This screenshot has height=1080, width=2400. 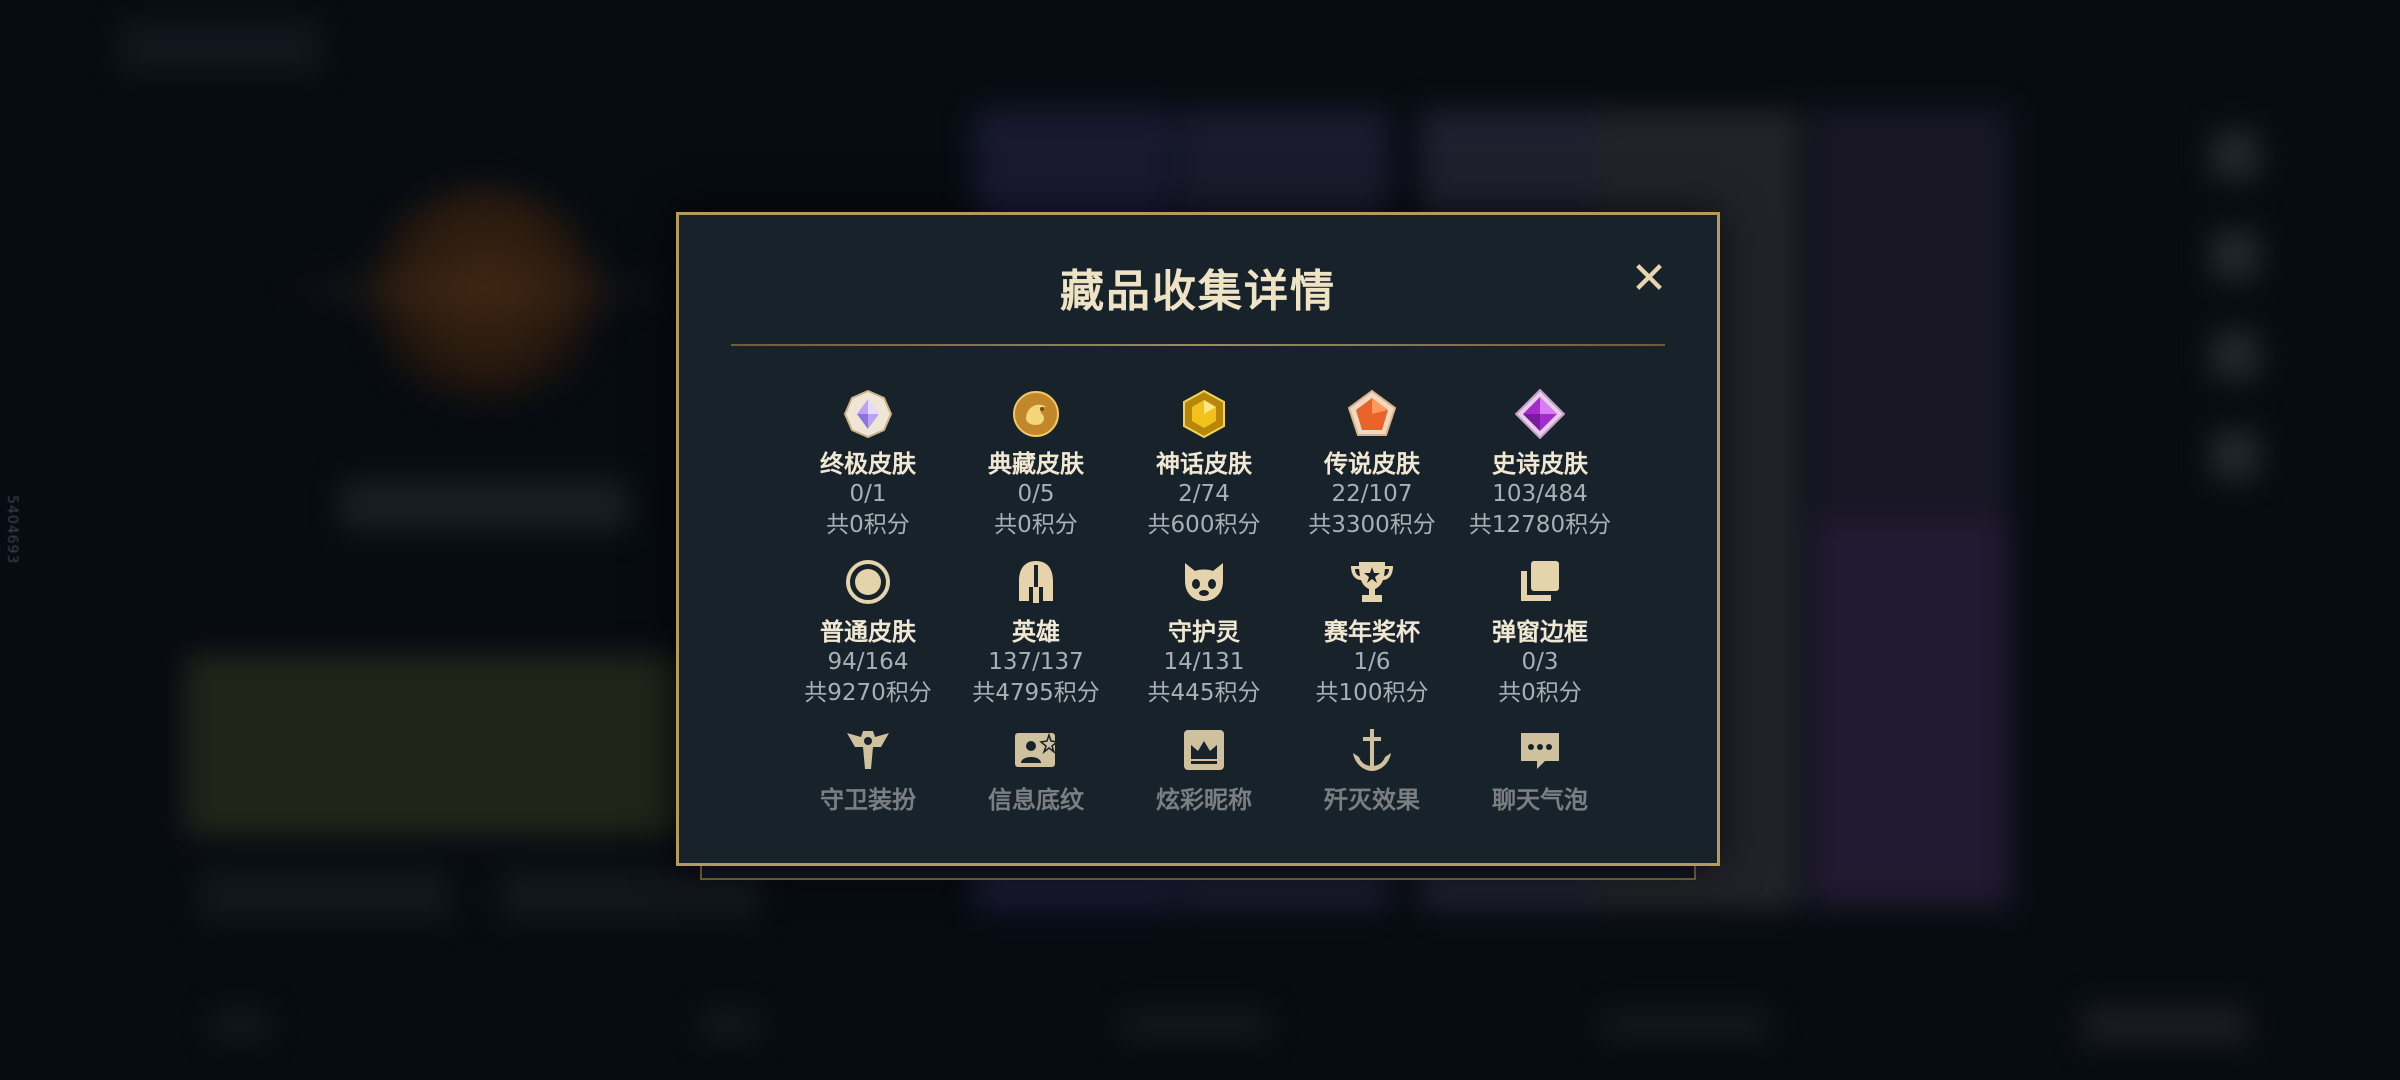 What do you see at coordinates (1198, 291) in the screenshot?
I see `dialog-title: 藏品收集详情` at bounding box center [1198, 291].